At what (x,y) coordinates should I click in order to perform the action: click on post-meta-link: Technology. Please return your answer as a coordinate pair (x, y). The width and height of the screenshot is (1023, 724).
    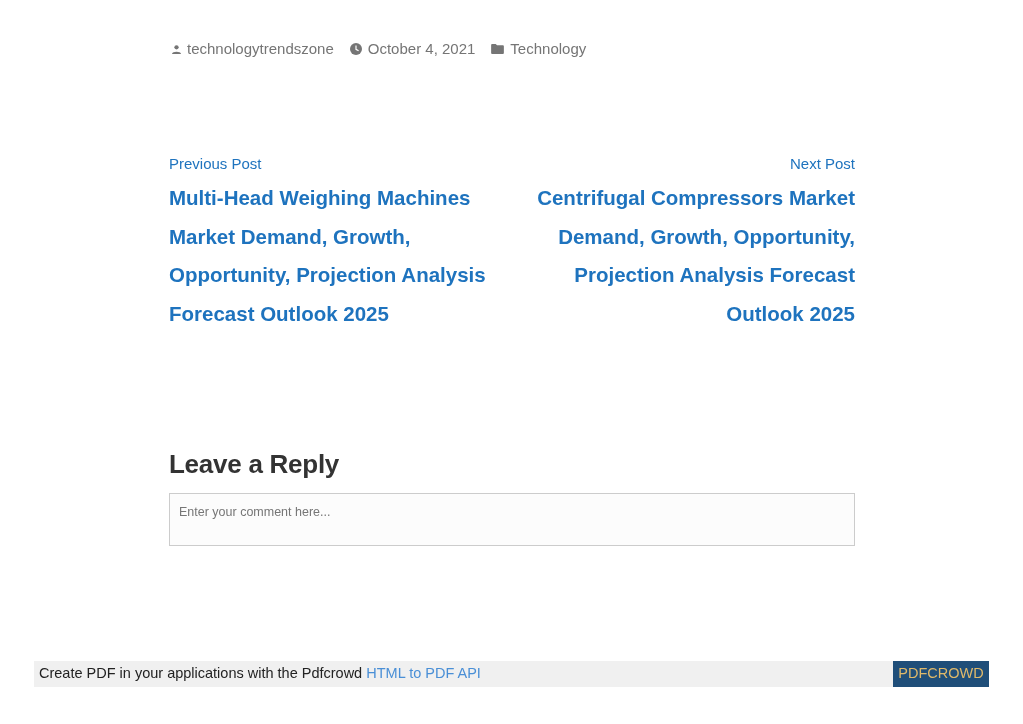
    Looking at the image, I should click on (548, 49).